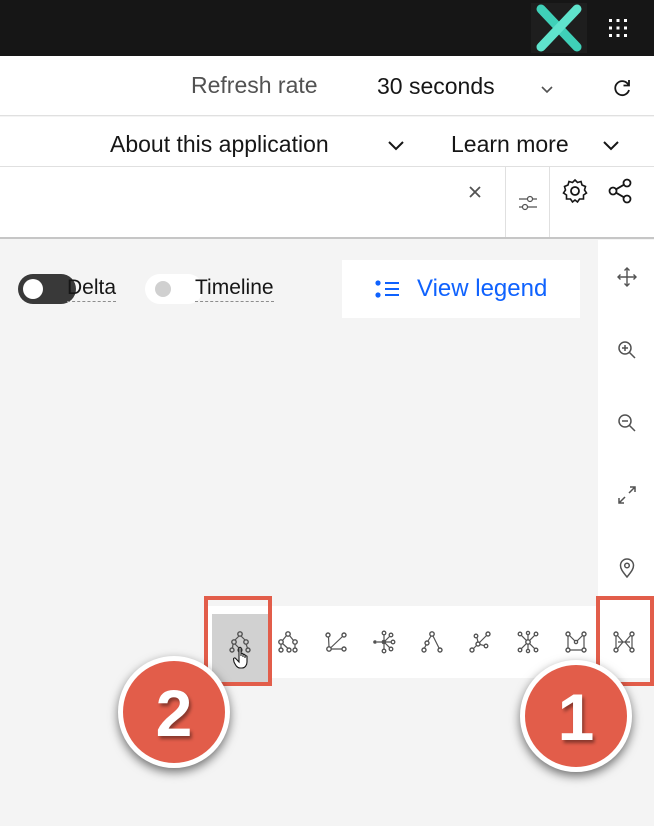  I want to click on callout-number: 2, so click(174, 713).